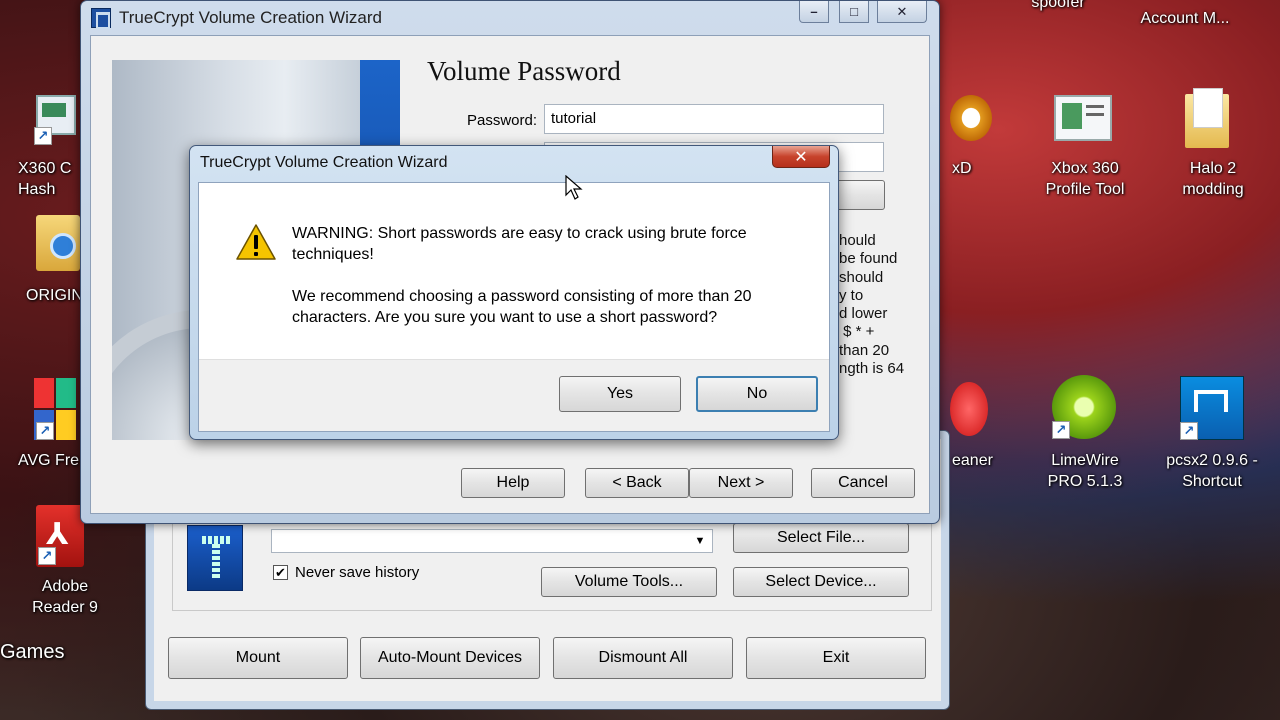 This screenshot has width=1280, height=720. I want to click on back-button: < Back, so click(637, 483).